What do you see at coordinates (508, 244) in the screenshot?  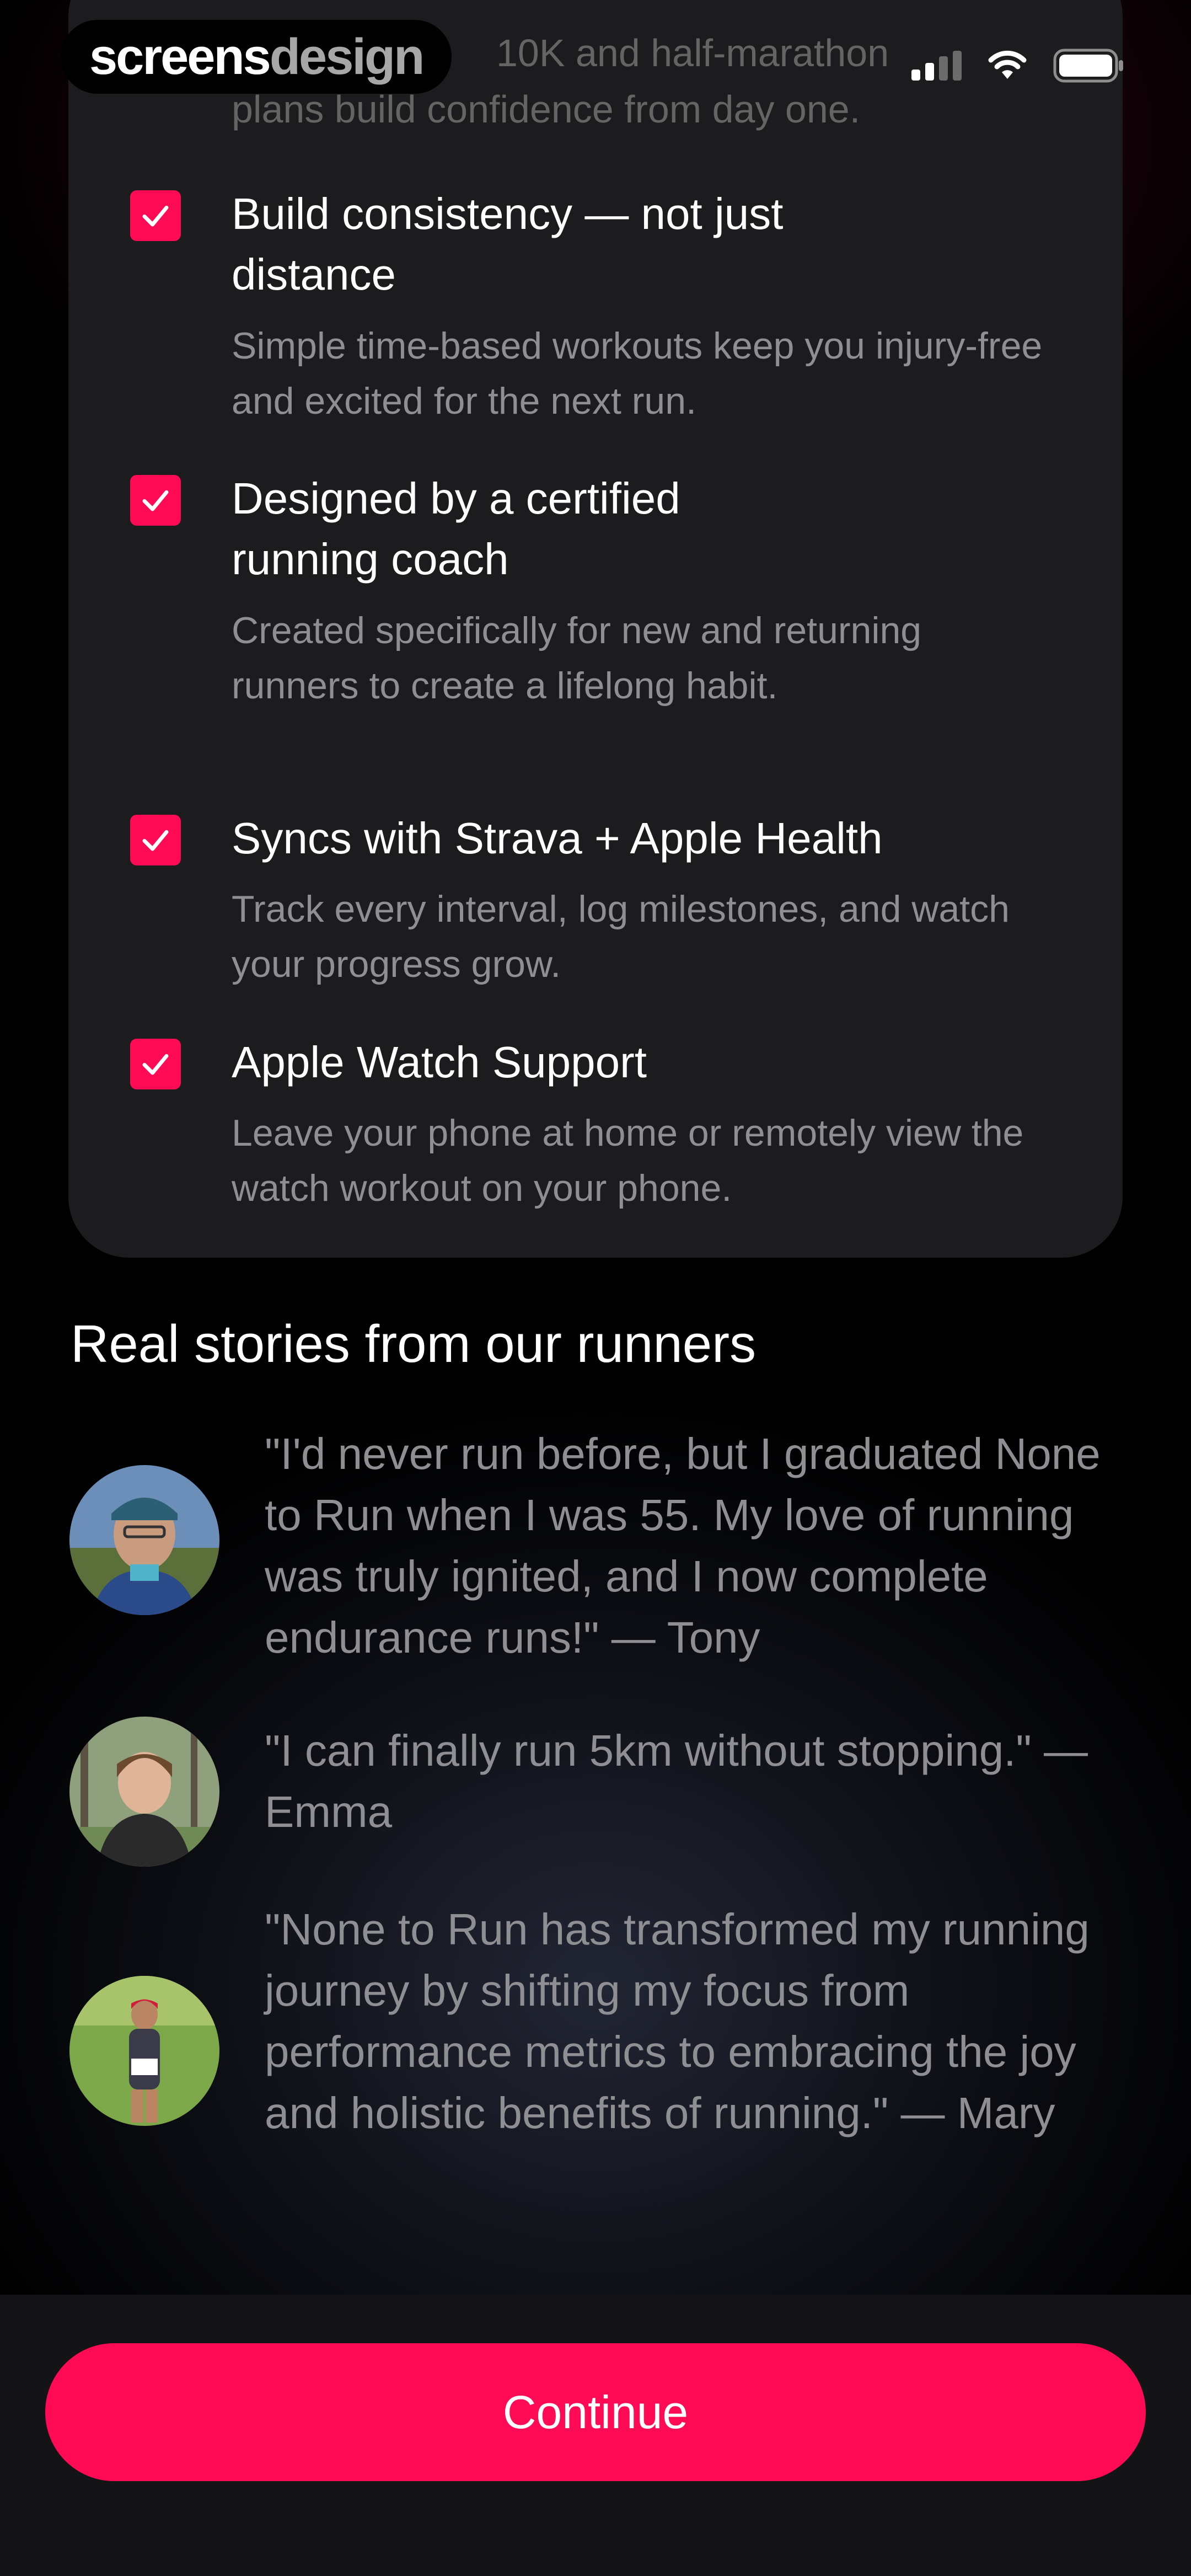 I see `feature-title: Build consistency — not just distance` at bounding box center [508, 244].